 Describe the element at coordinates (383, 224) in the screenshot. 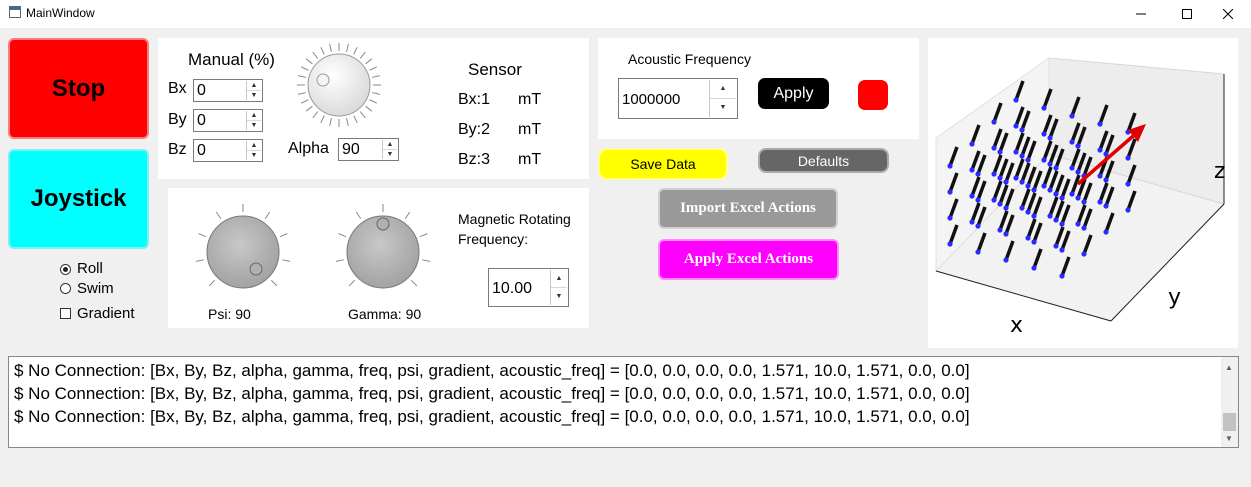

I see `gamma-dial-handle` at that location.